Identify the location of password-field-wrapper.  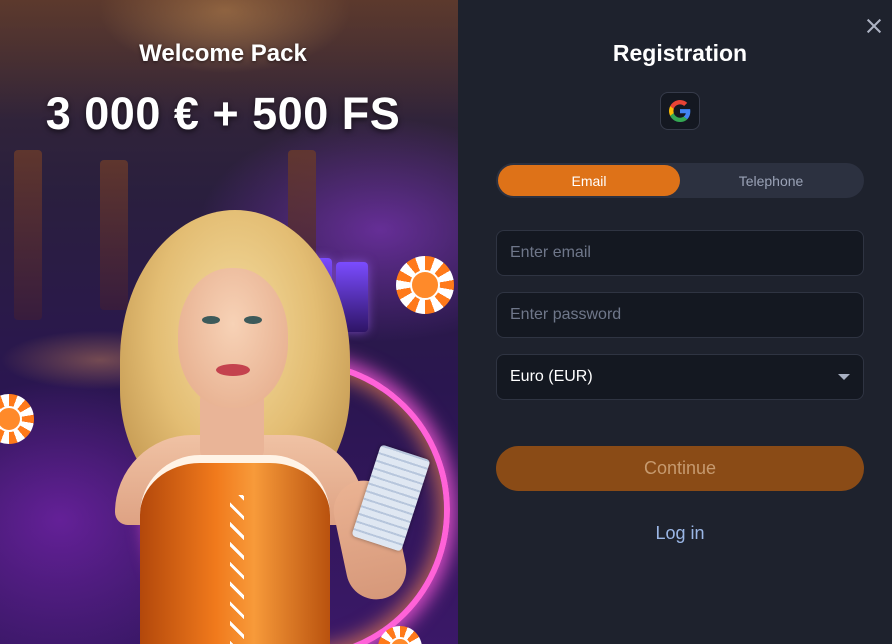
(680, 315).